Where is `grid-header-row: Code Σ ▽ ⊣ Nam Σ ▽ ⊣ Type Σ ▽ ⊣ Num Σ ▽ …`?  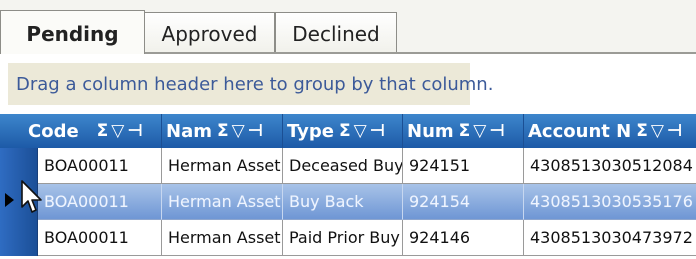 grid-header-row: Code Σ ▽ ⊣ Nam Σ ▽ ⊣ Type Σ ▽ ⊣ Num Σ ▽ … is located at coordinates (348, 131).